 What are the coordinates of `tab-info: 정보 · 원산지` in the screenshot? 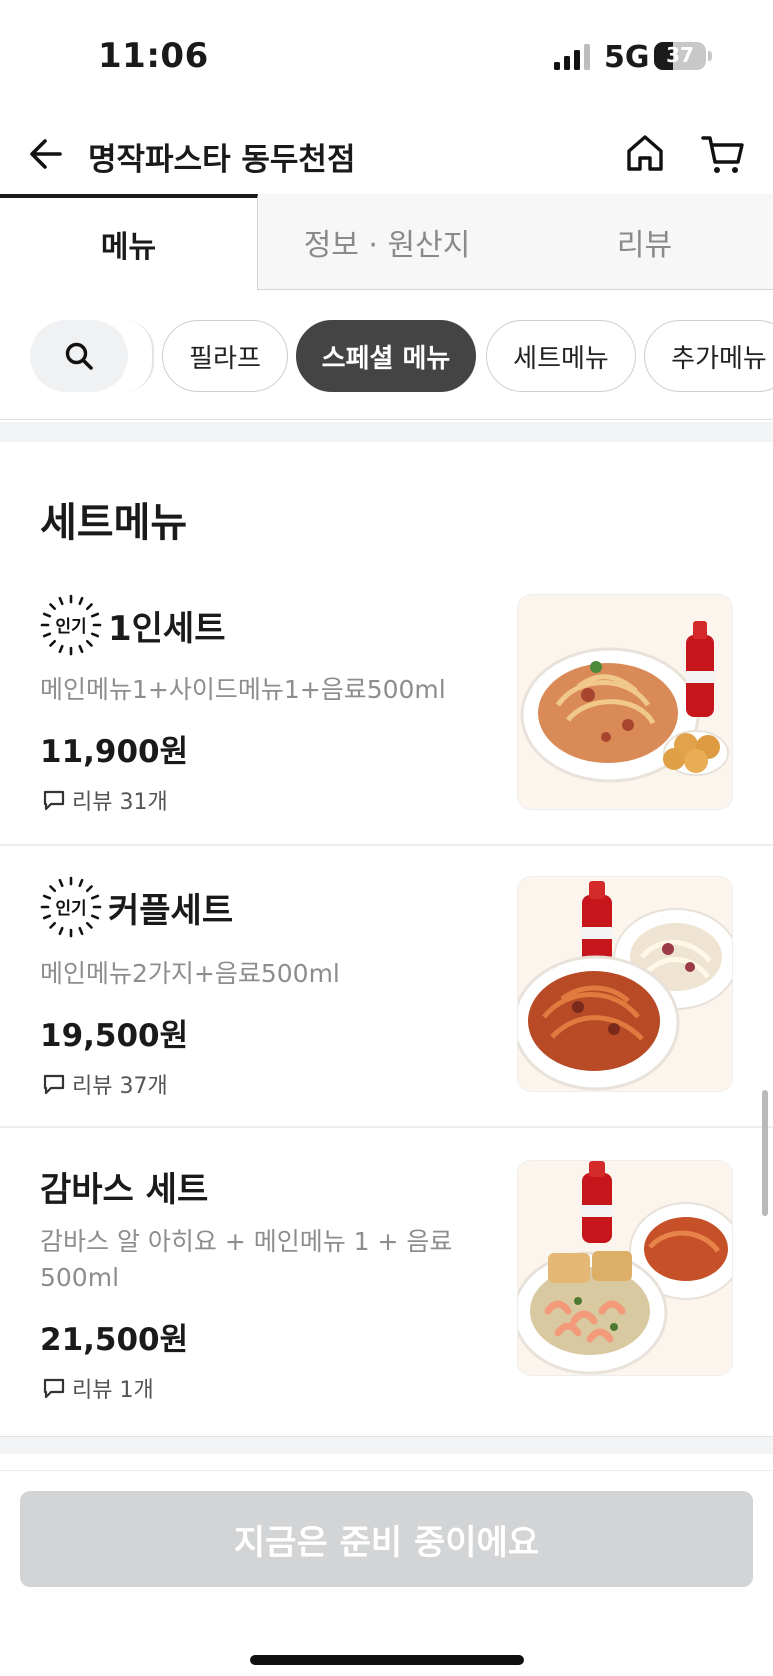 It's located at (387, 242).